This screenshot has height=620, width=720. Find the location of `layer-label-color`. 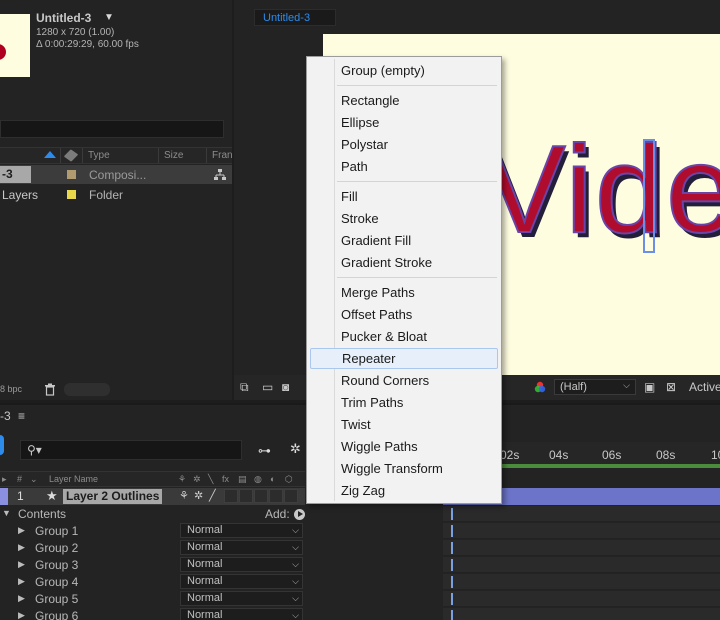

layer-label-color is located at coordinates (4, 496).